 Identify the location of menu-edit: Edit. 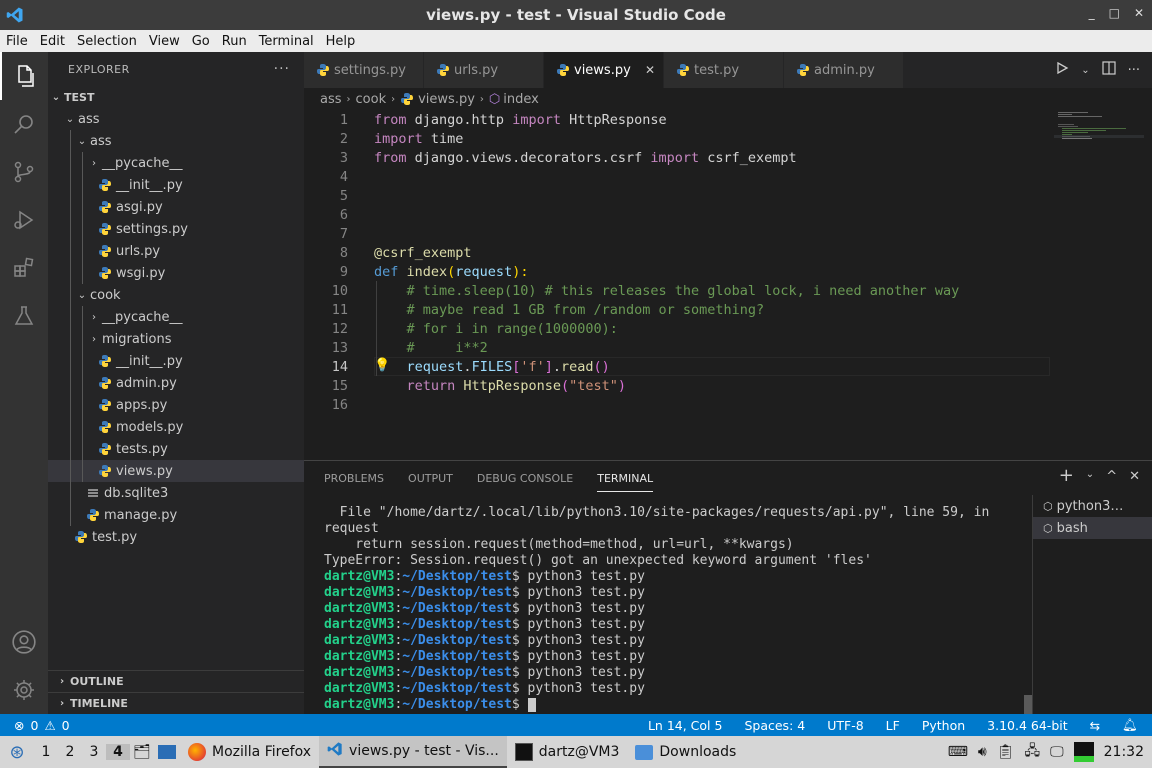
(52, 41).